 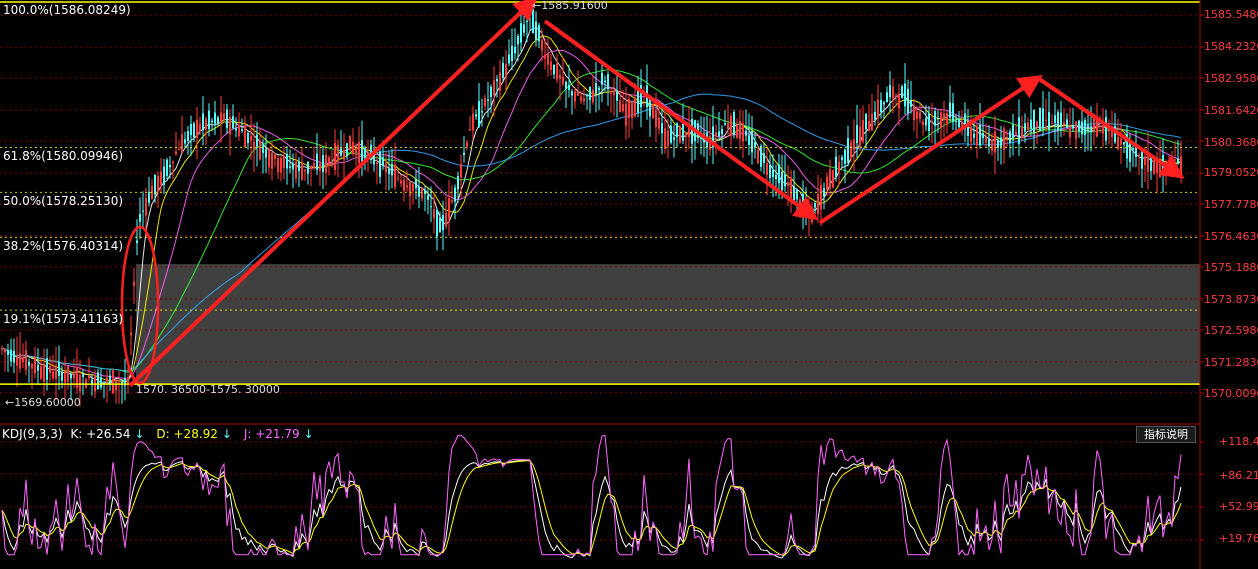 What do you see at coordinates (1166, 434) in the screenshot?
I see `indicator-explanation-button: 指标说明` at bounding box center [1166, 434].